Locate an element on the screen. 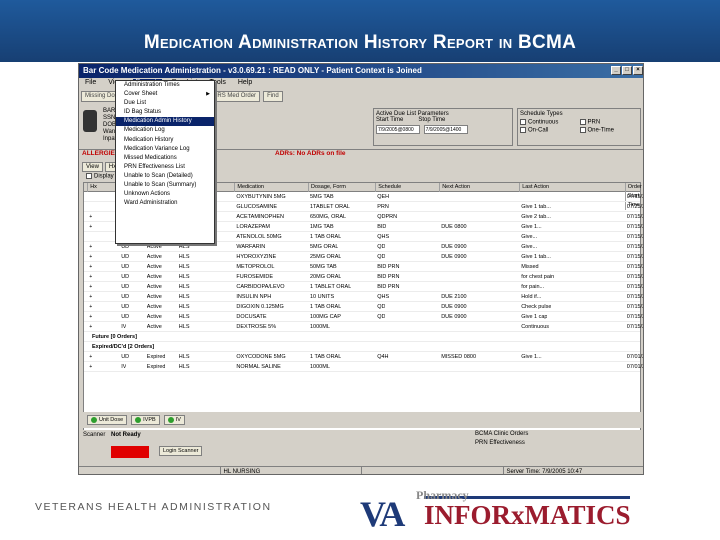 This screenshot has height=540, width=720. cover-unit-dose-button: Unit Dose is located at coordinates (107, 420).